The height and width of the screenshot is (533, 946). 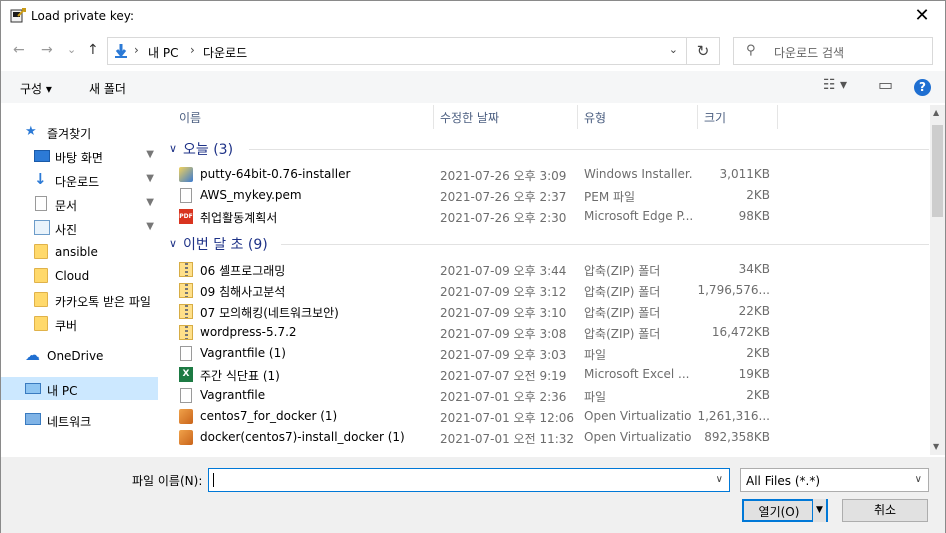 I want to click on sidebar-item-my-pc: 내 PC, so click(x=79, y=388).